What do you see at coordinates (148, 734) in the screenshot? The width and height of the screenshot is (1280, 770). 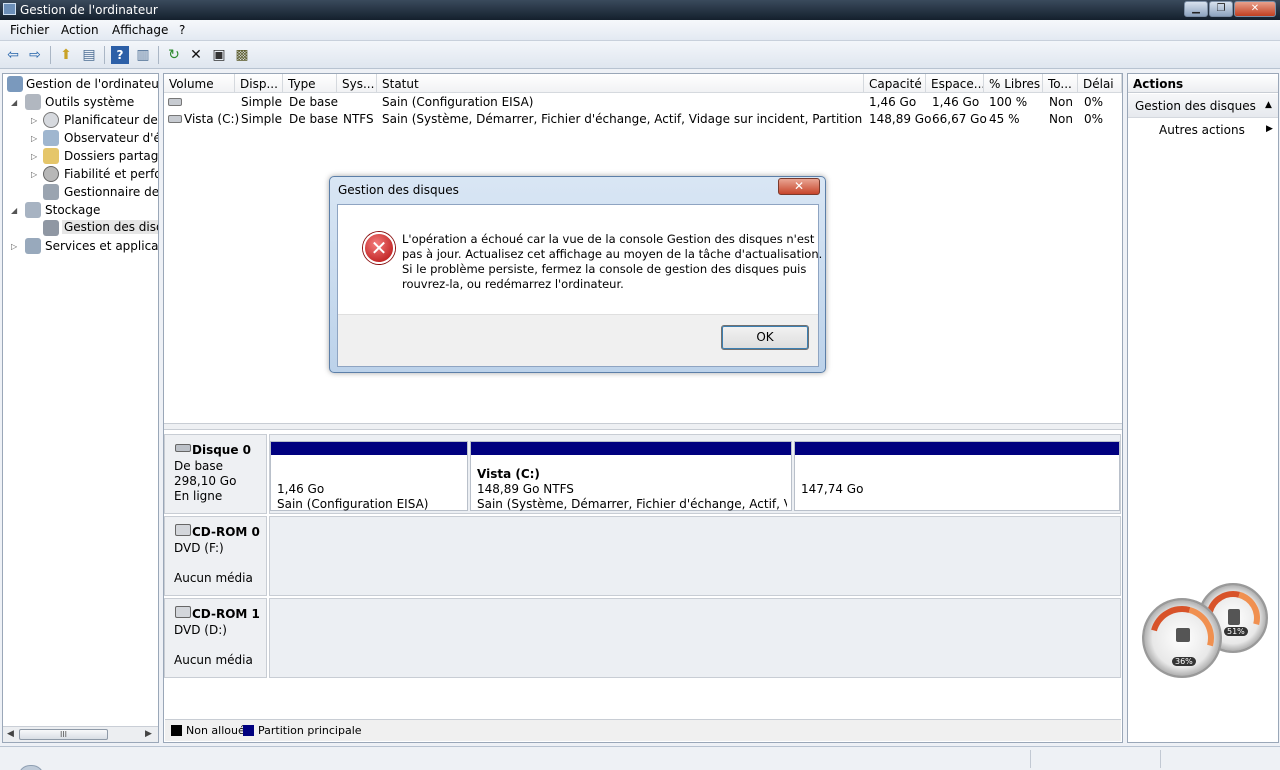 I see `scroll-right-icon: ▶` at bounding box center [148, 734].